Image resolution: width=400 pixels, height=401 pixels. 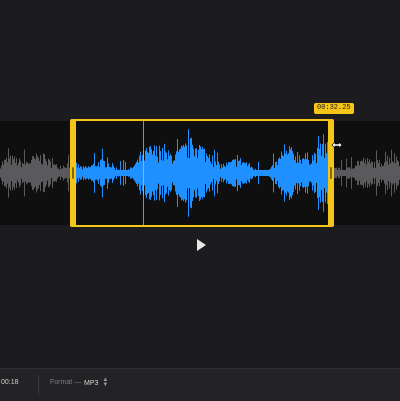 What do you see at coordinates (105, 382) in the screenshot?
I see `chevron-updown-icon: ▲ ▼` at bounding box center [105, 382].